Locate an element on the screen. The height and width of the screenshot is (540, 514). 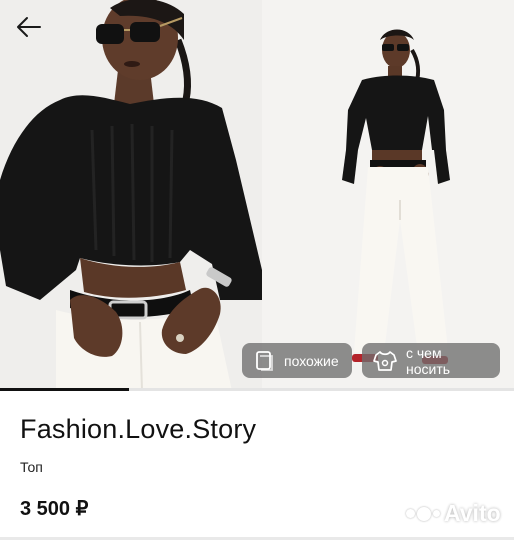
avito-logo-icon is located at coordinates (423, 513).